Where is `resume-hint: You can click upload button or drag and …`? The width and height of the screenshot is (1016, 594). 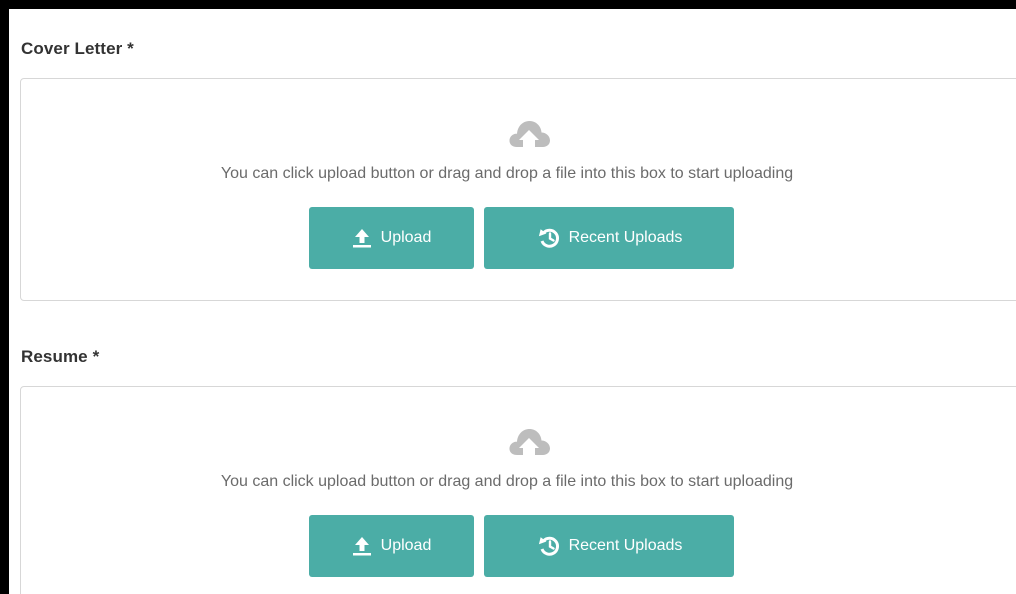
resume-hint: You can click upload button or drag and … is located at coordinates (518, 482).